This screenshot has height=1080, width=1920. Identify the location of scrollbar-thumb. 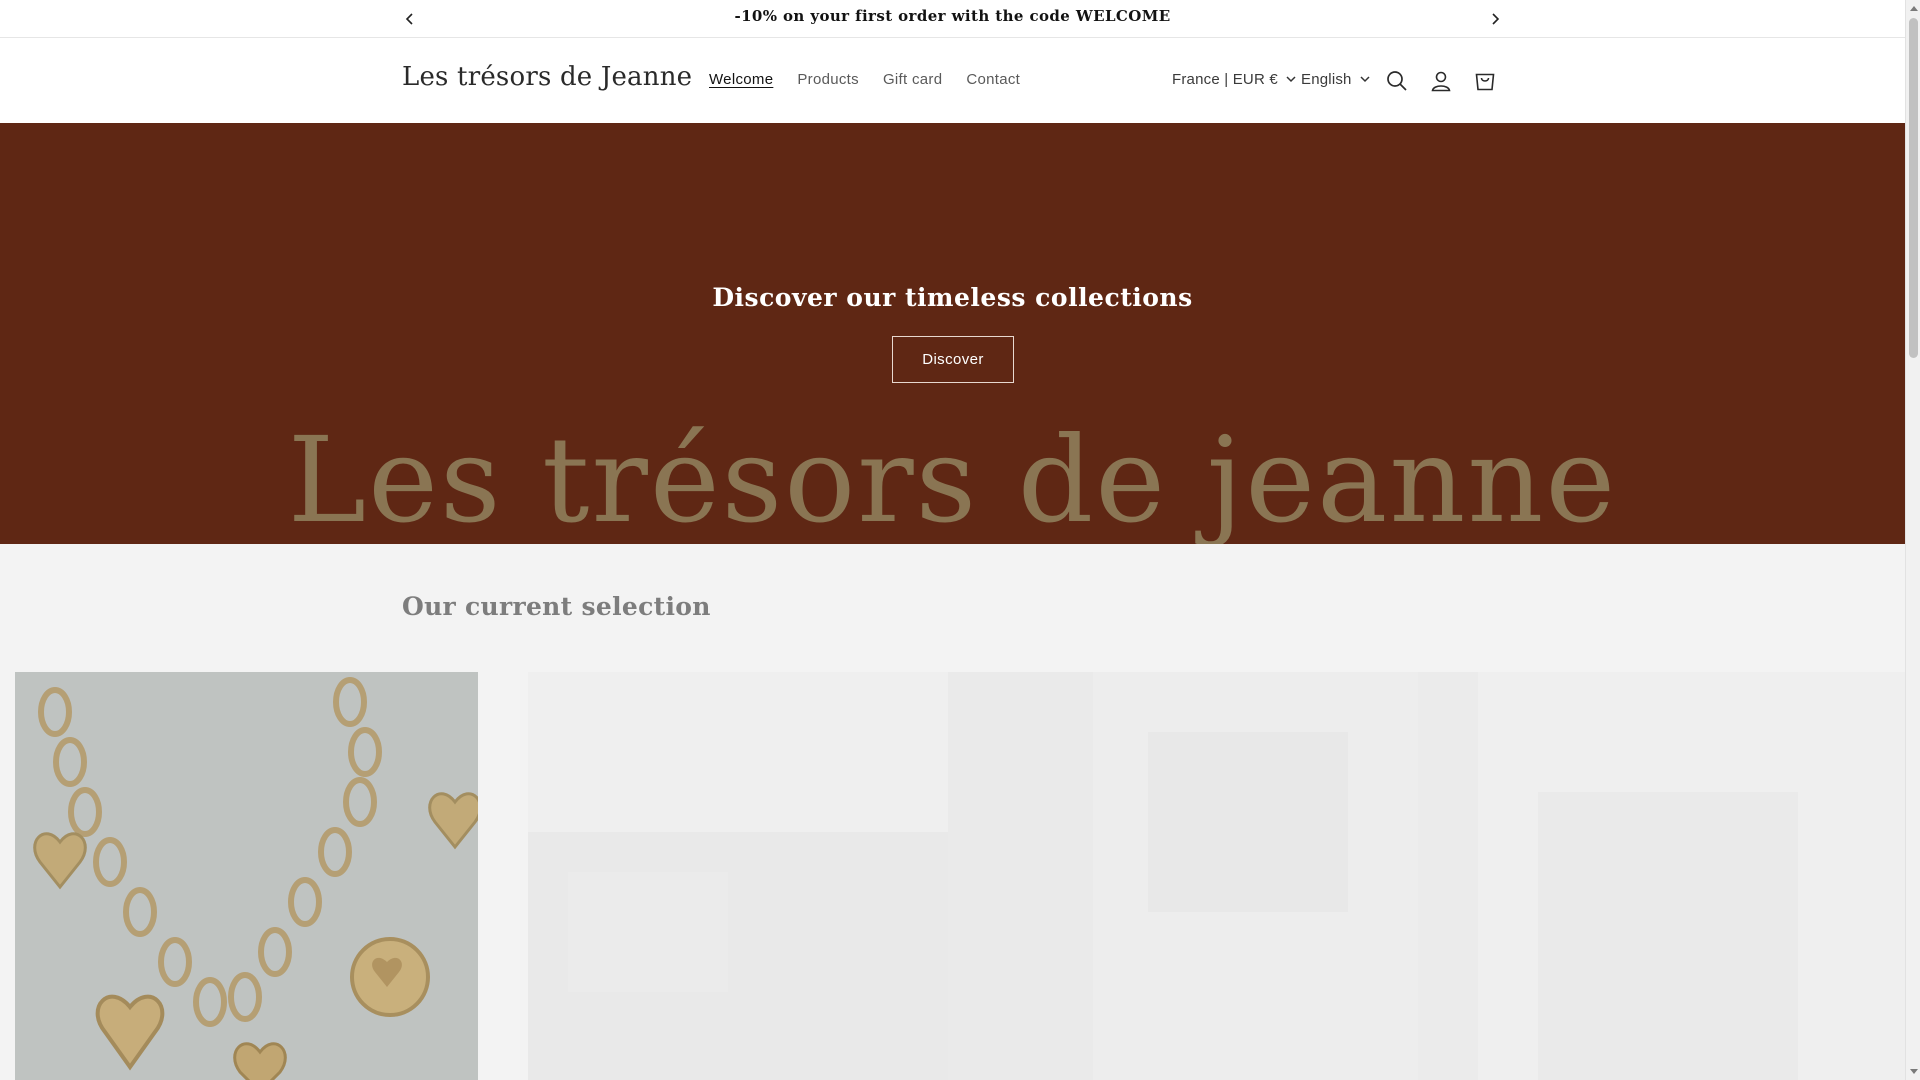
(1913, 188).